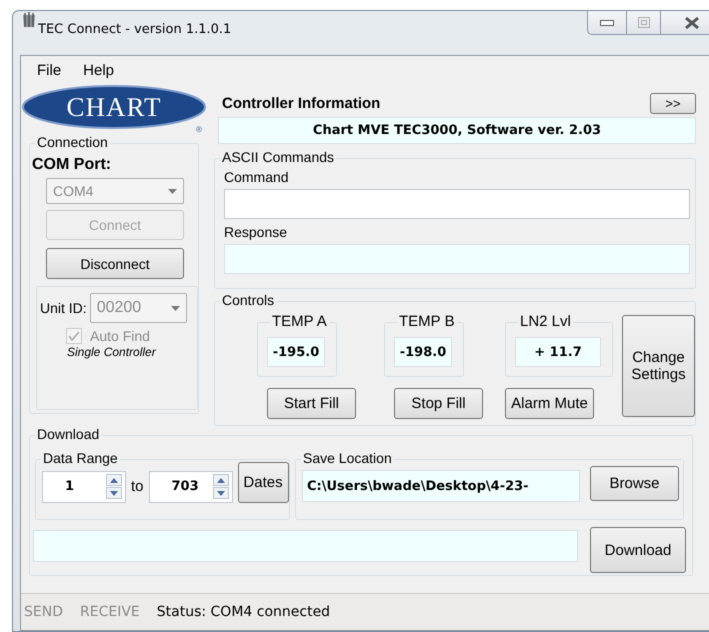 This screenshot has width=709, height=632. I want to click on auto-find-label: Auto Find, so click(120, 336).